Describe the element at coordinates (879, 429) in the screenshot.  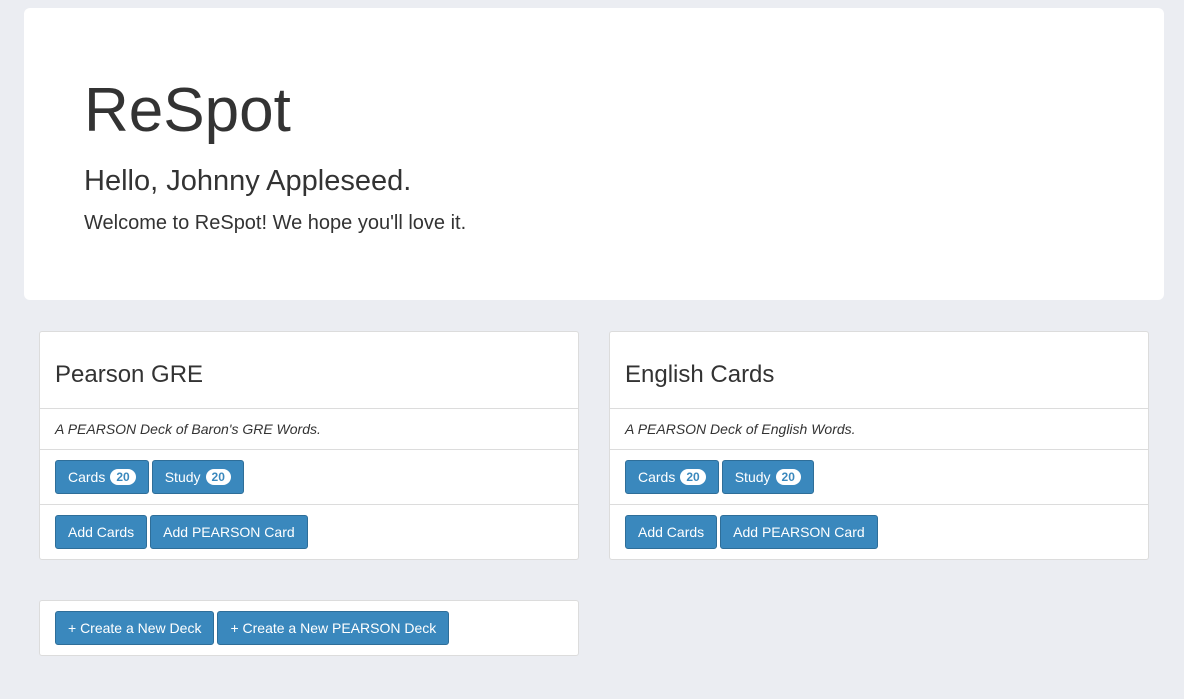
I see `deck-description-row: A PEARSON Deck of English Words.` at that location.